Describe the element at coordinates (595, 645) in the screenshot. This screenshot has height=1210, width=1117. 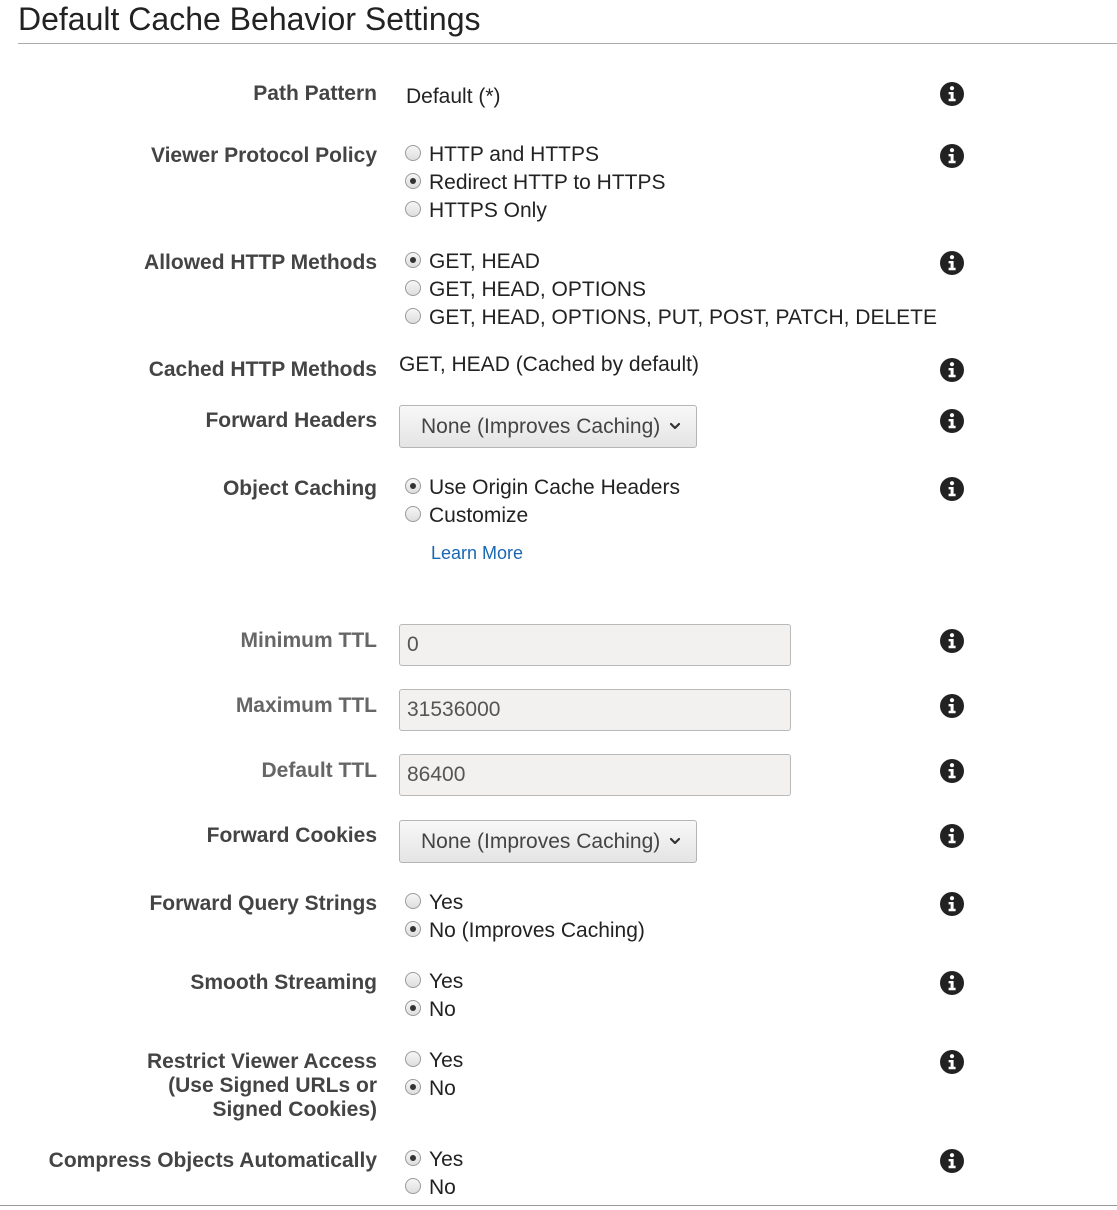
I see `minimum-ttl-input` at that location.